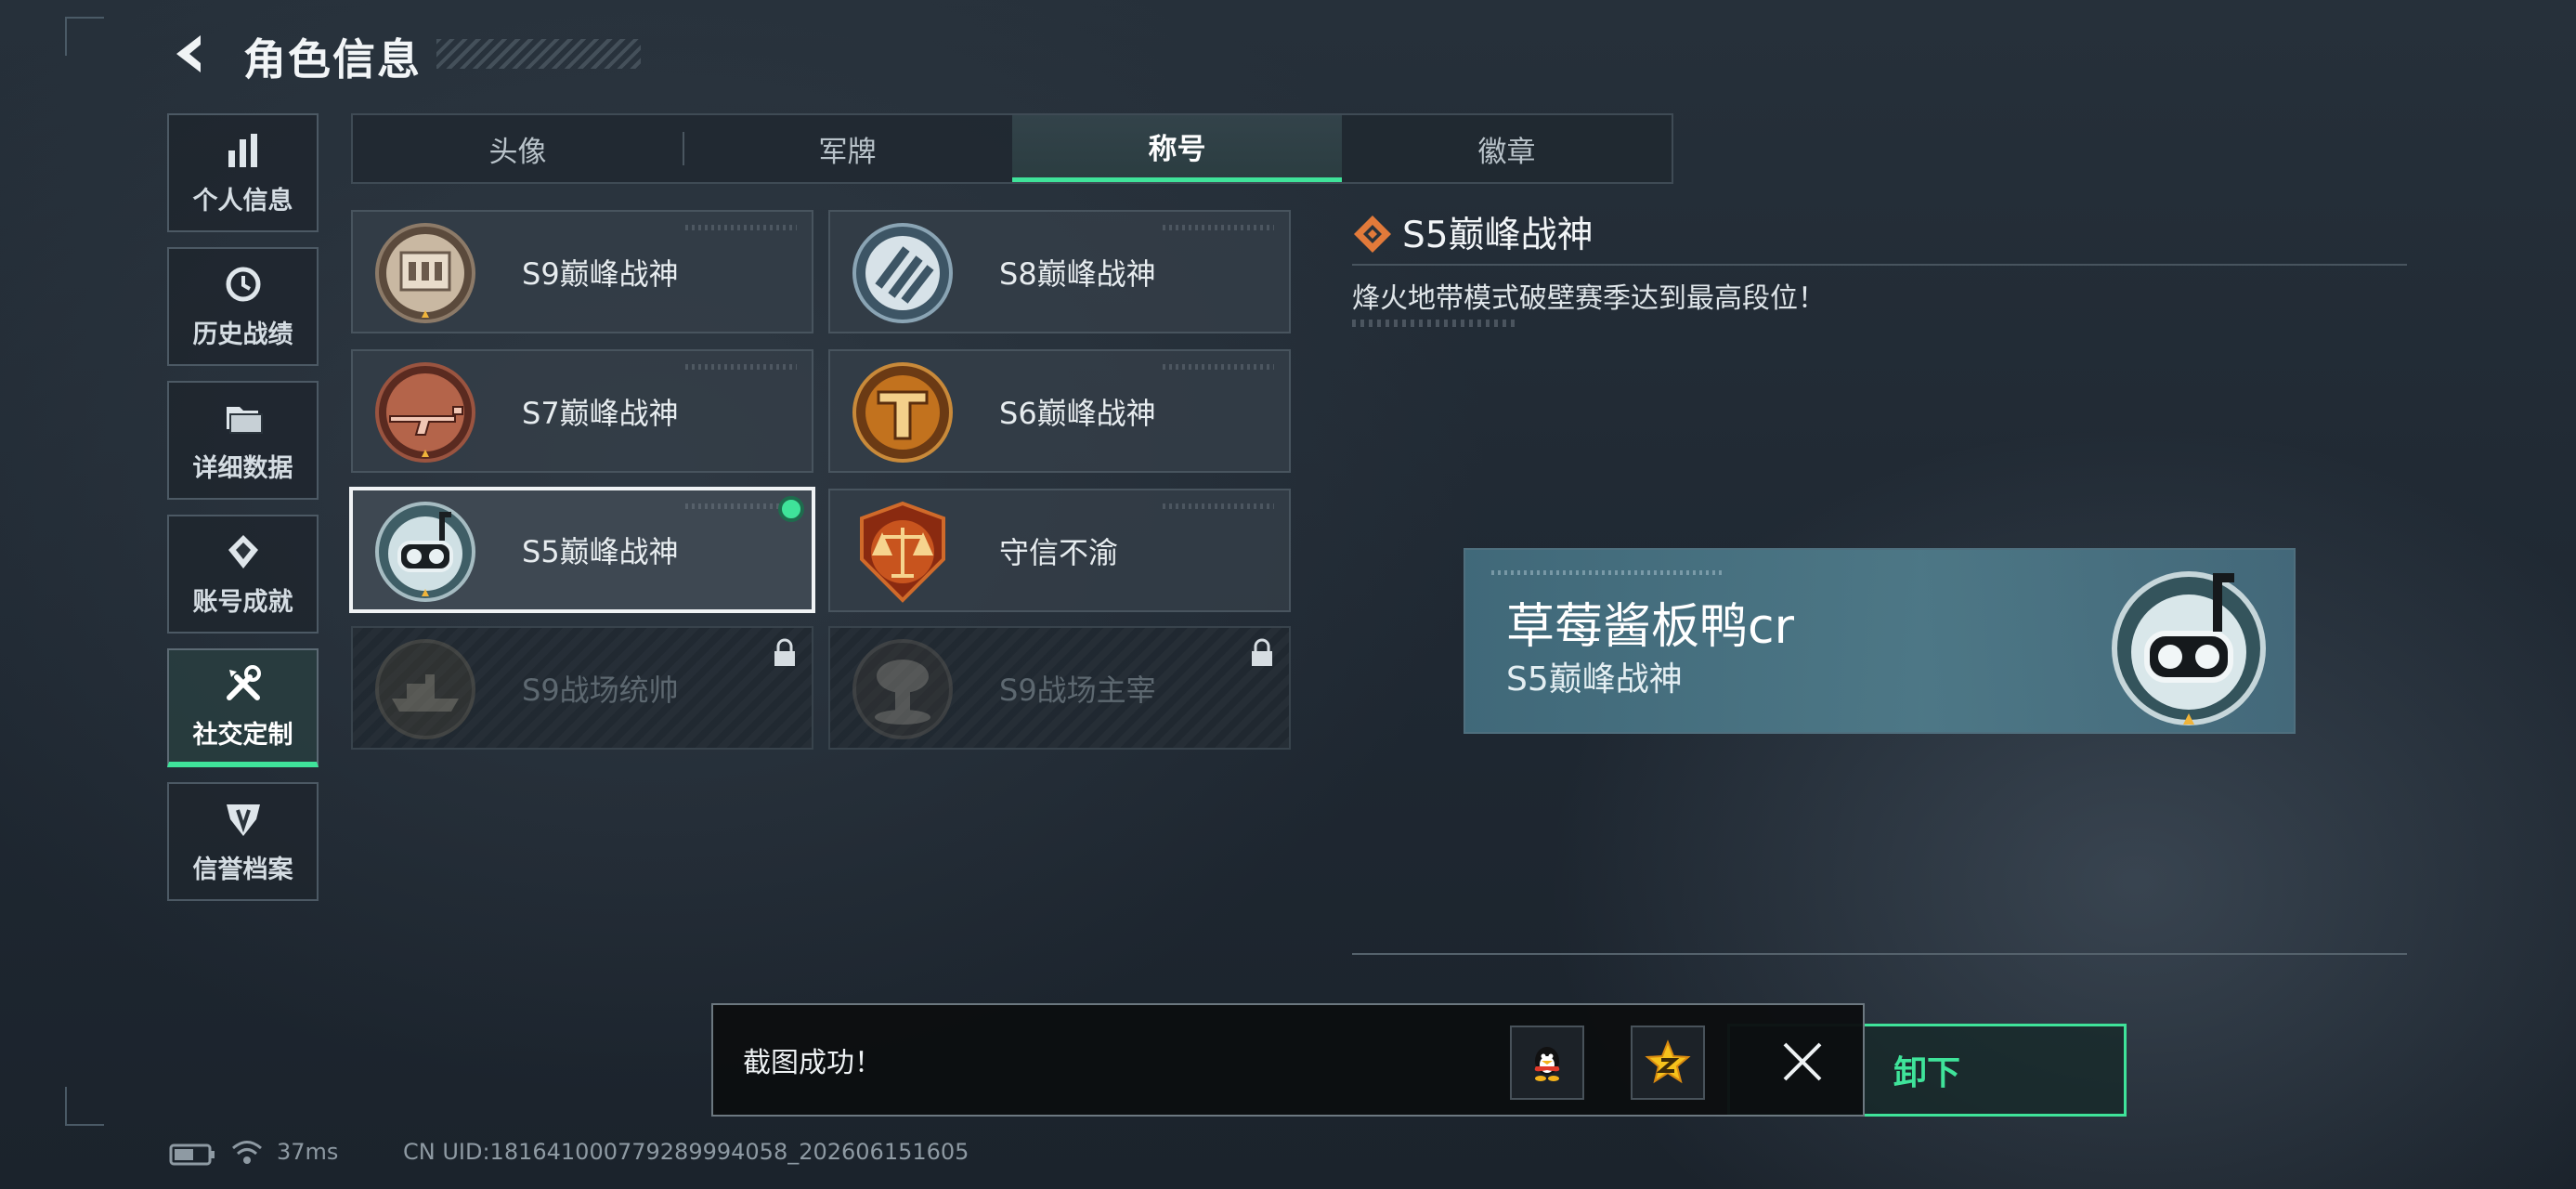  I want to click on wifi-icon, so click(247, 1152).